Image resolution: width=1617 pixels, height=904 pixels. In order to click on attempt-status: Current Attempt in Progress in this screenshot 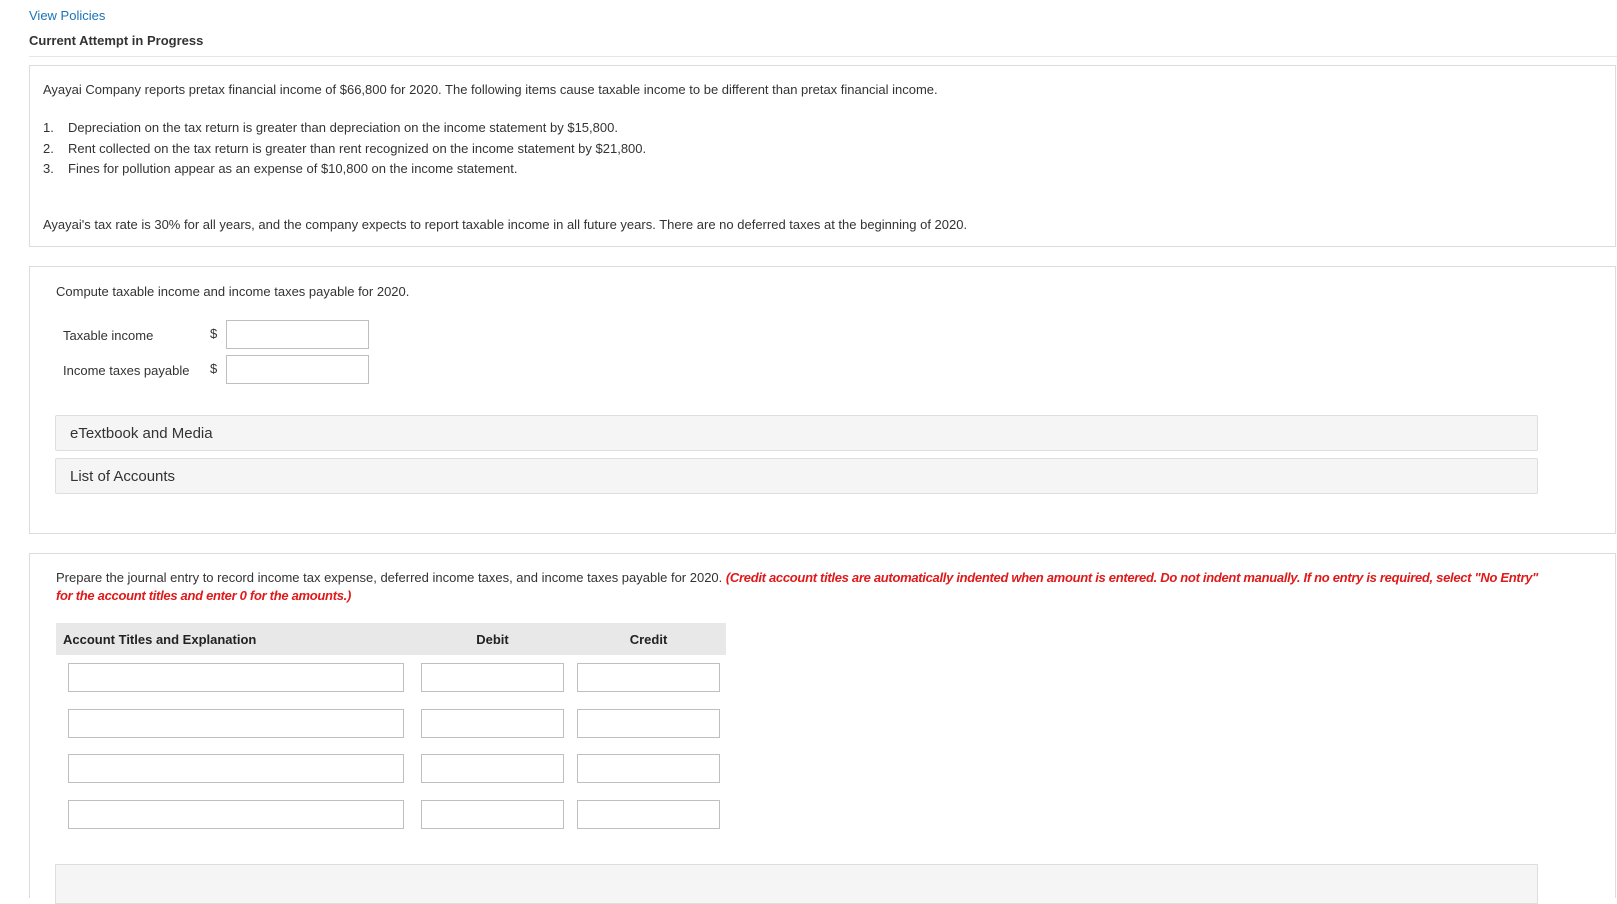, I will do `click(116, 40)`.